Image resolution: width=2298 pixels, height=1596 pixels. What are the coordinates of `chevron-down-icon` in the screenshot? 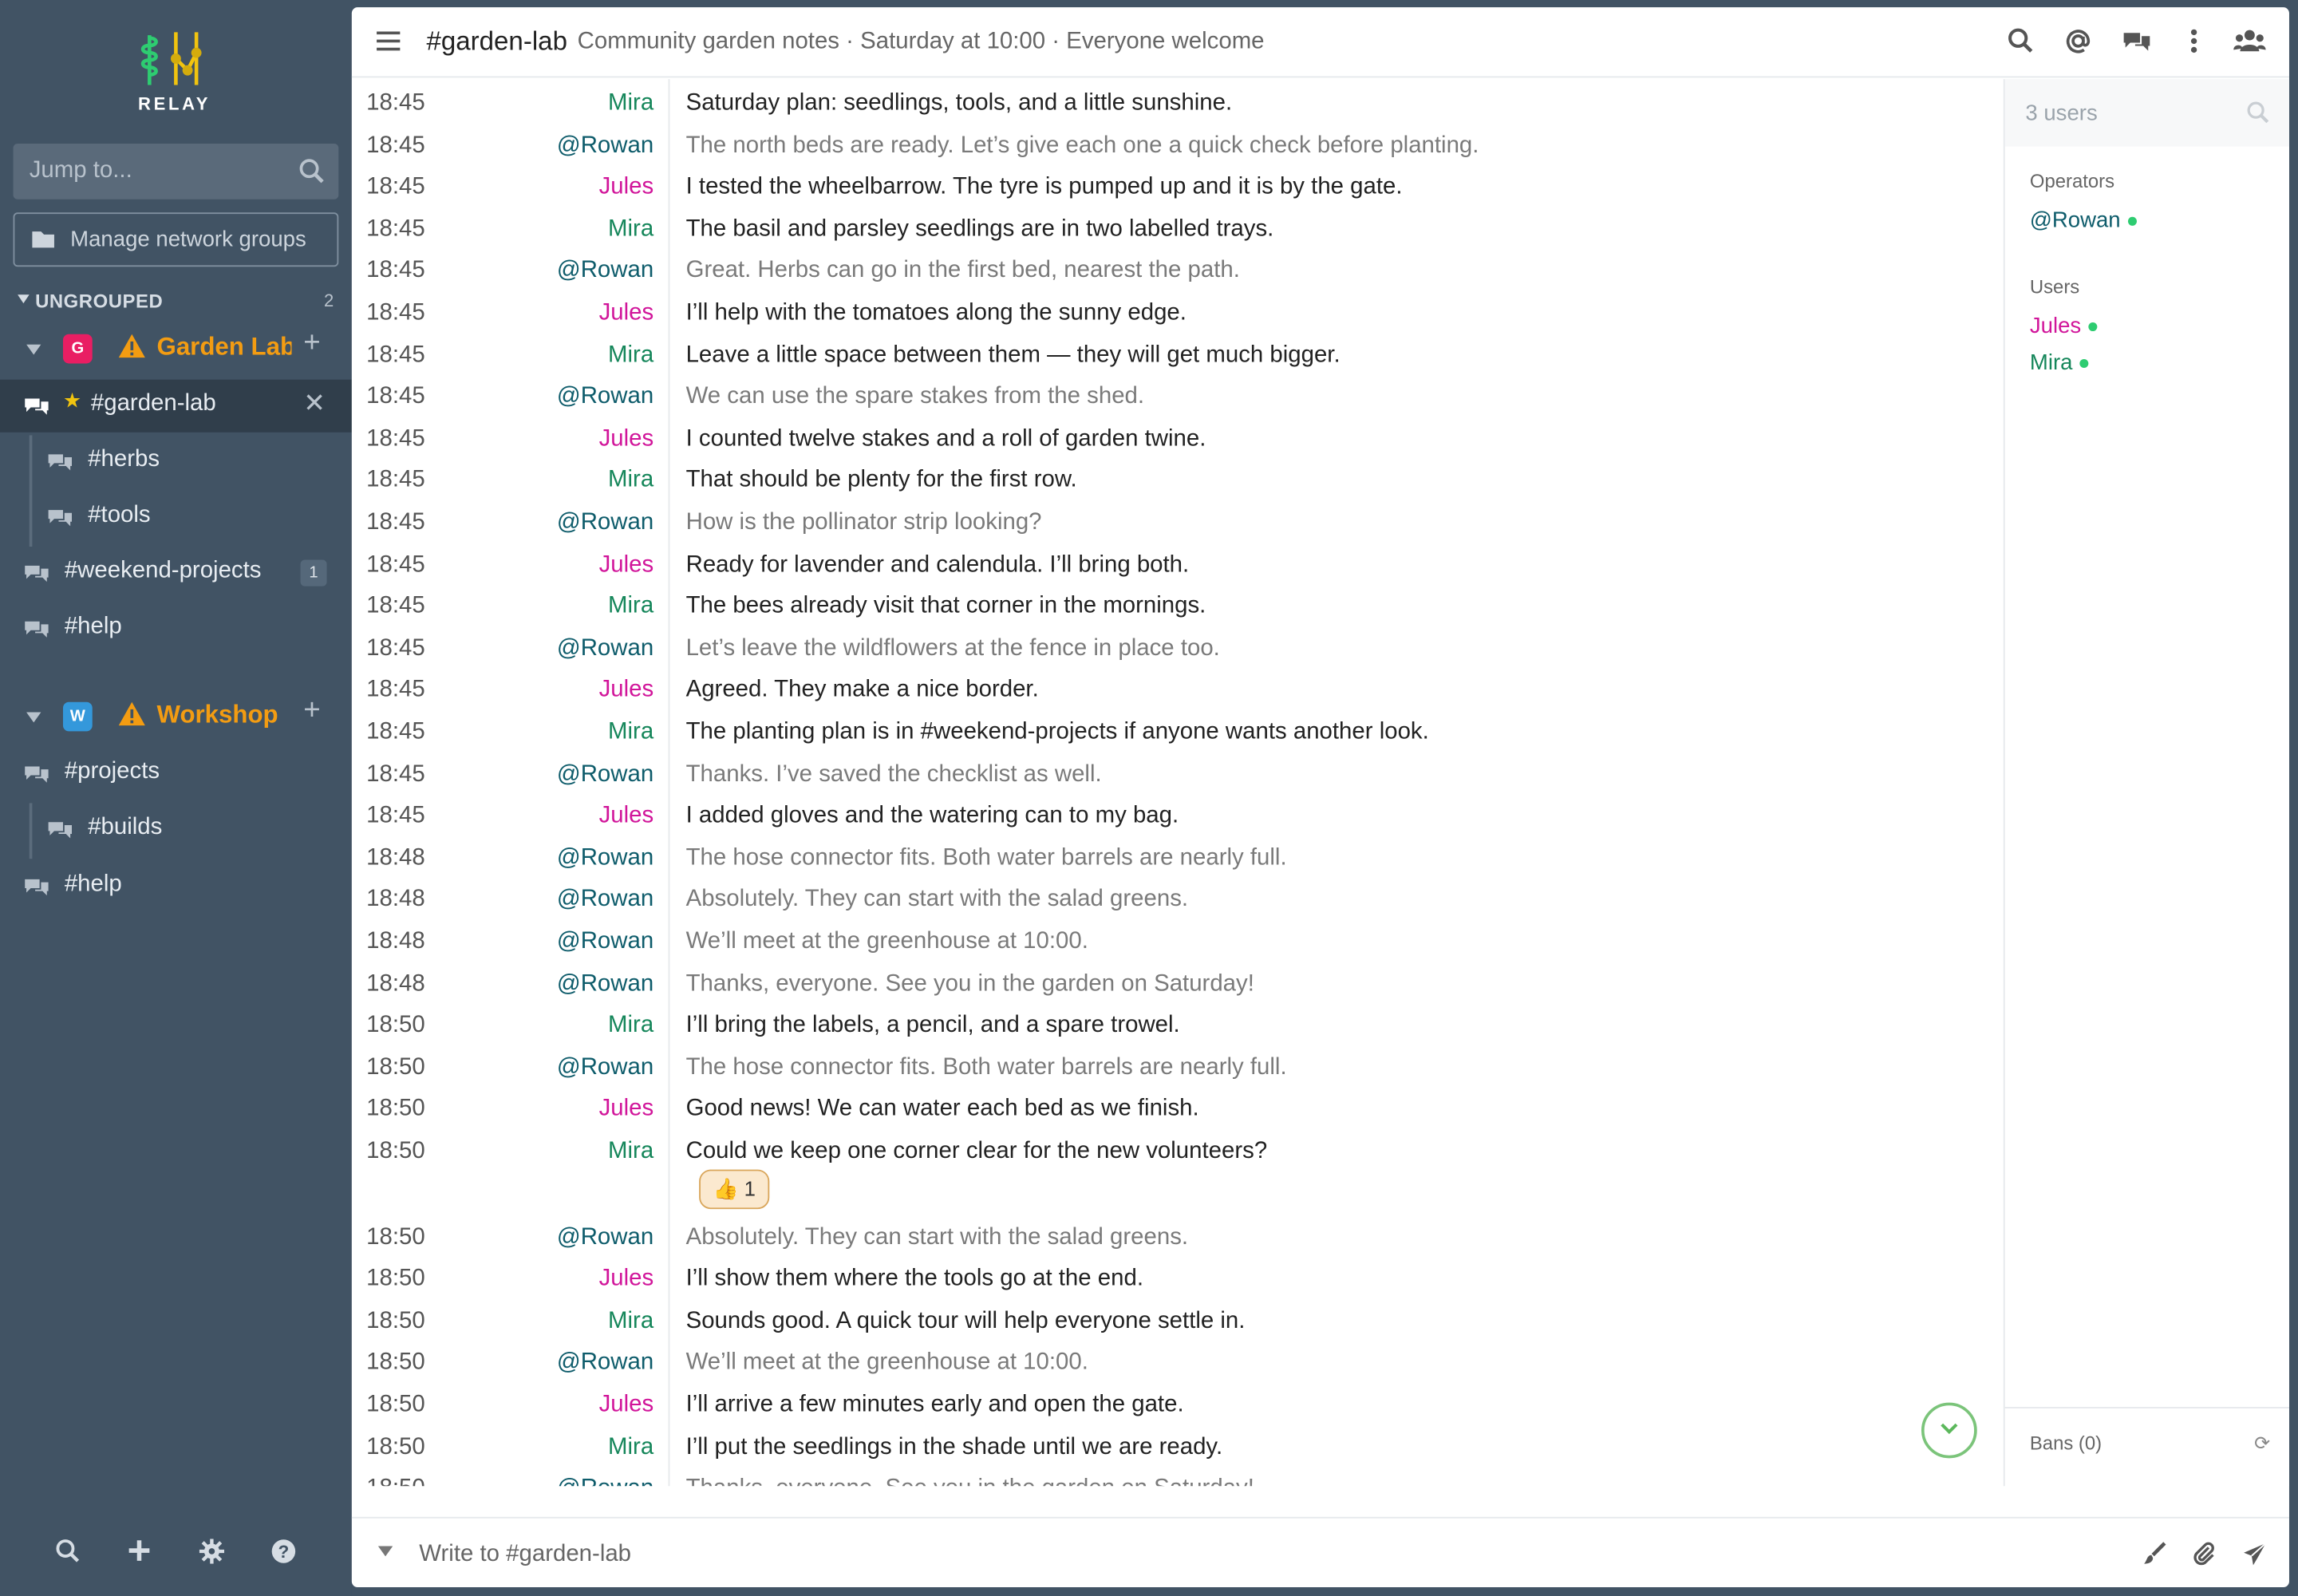 It's located at (1949, 1429).